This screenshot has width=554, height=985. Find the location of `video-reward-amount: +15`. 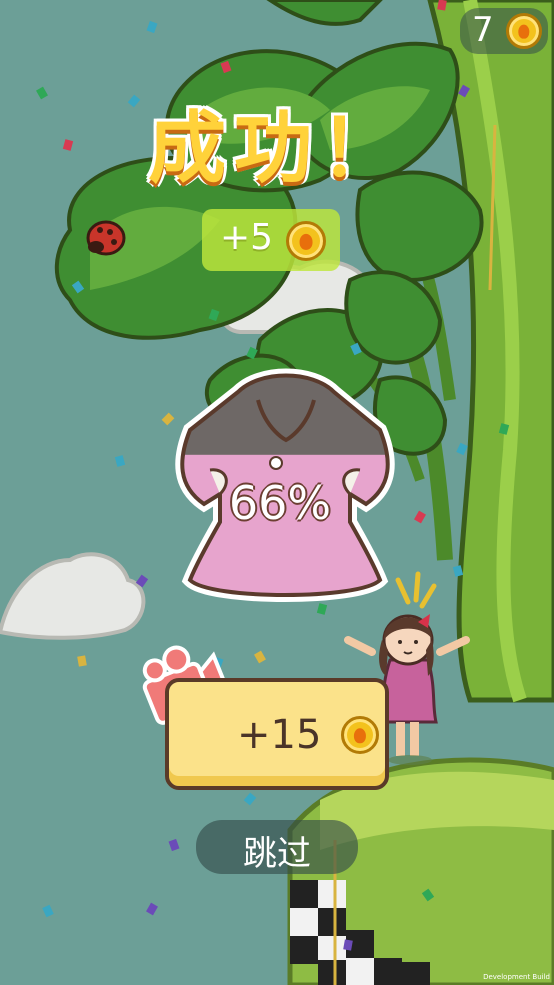

video-reward-amount: +15 is located at coordinates (279, 735).